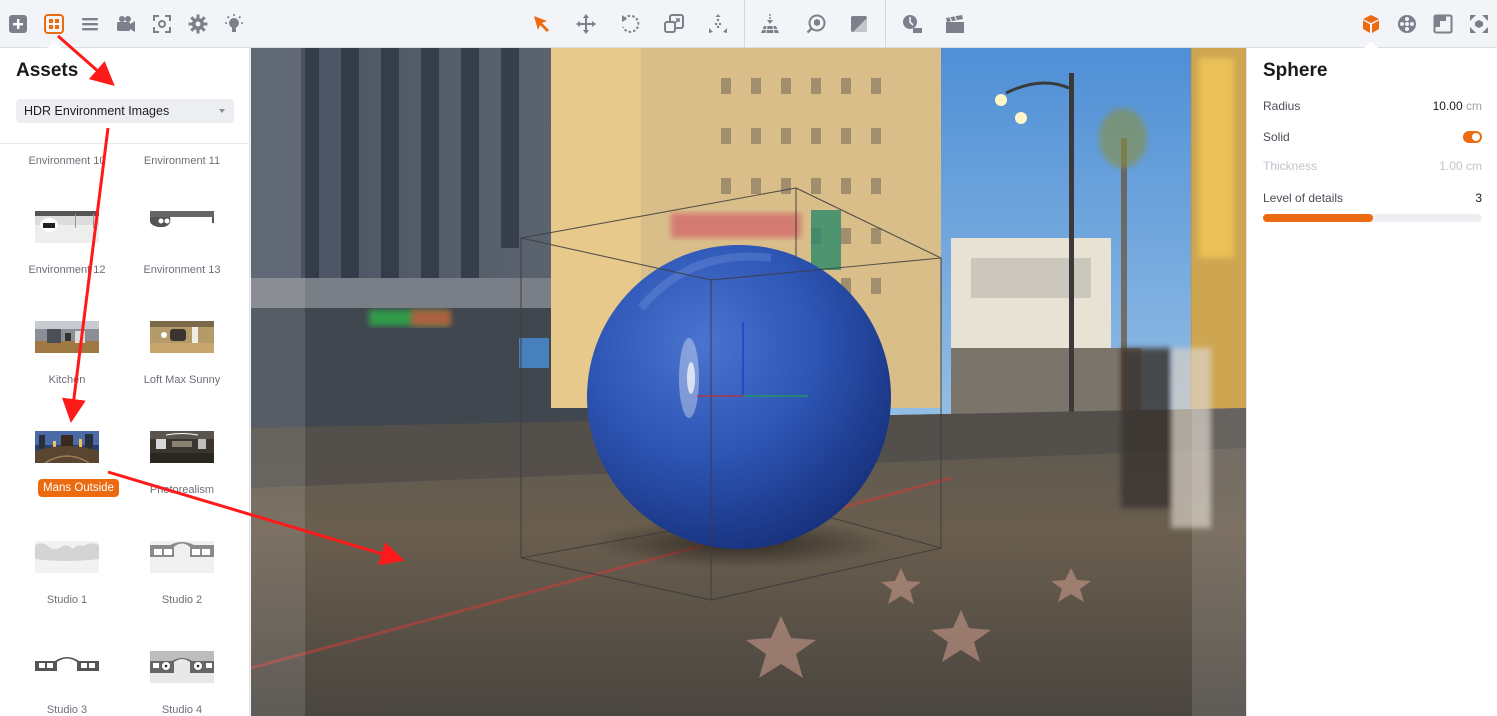  I want to click on asset-item: Studio 3, so click(65, 657).